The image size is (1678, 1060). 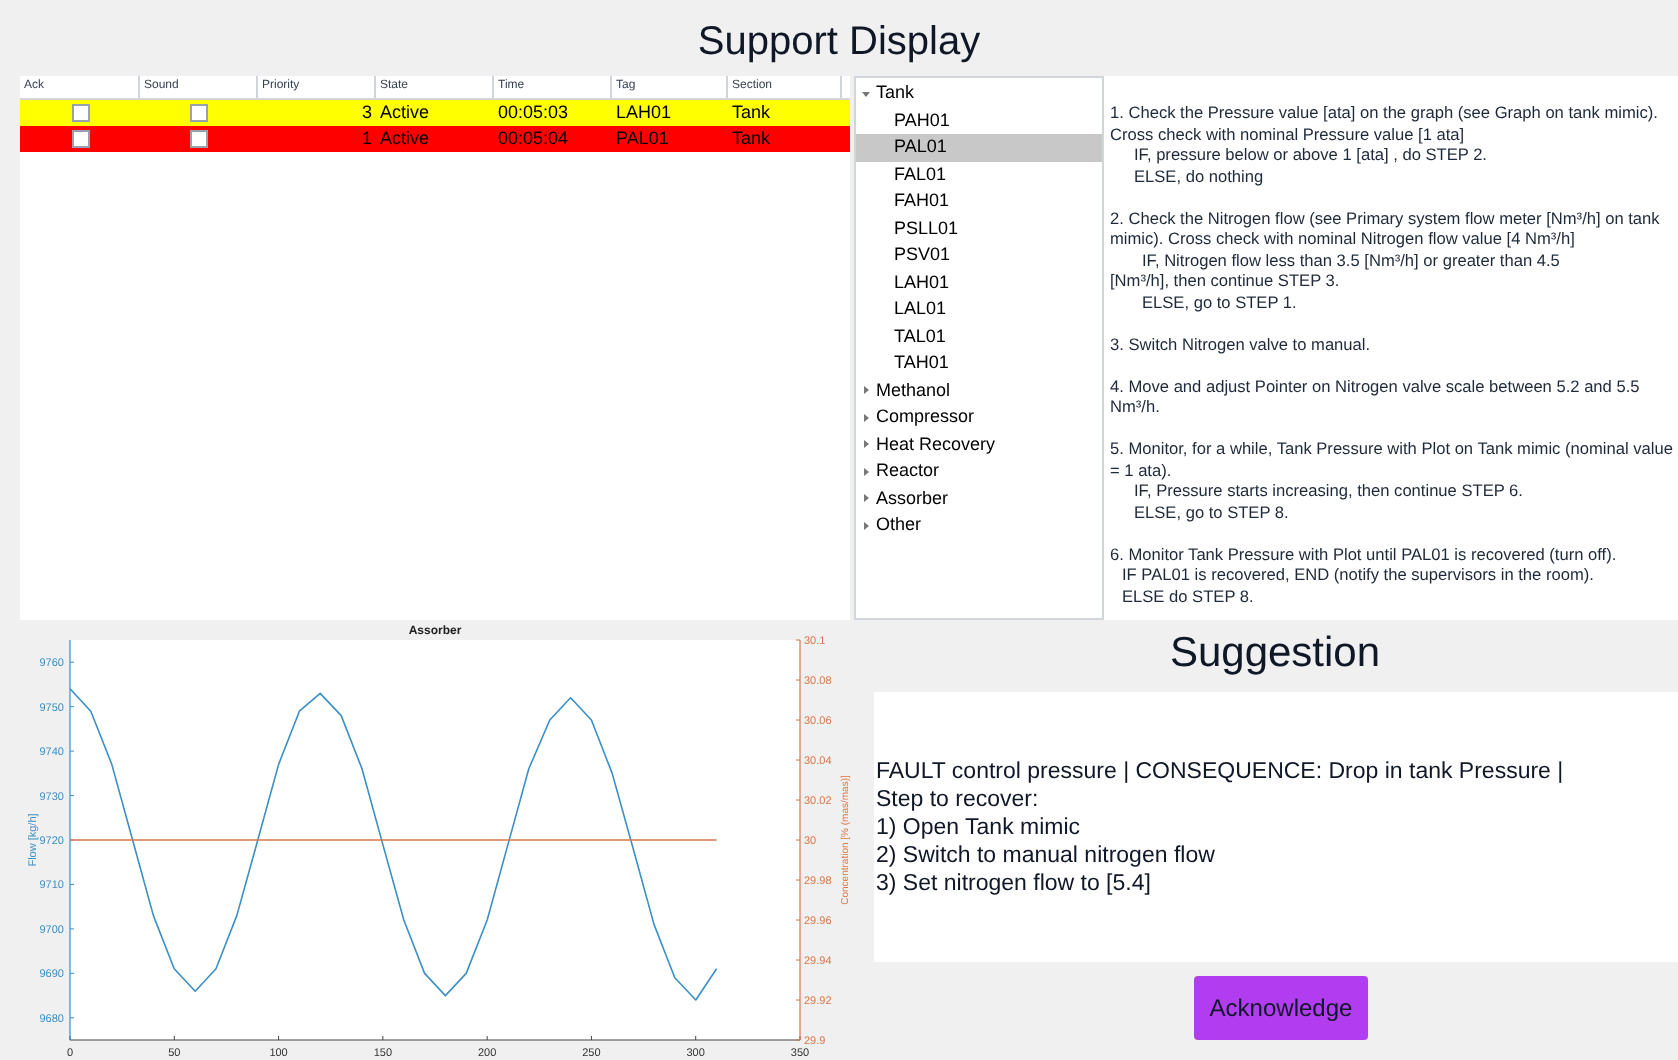 I want to click on instruction-text: 4. Move and adjust Pointer on Nitrogen valve scale between 5.2 and 5.5 Nm³/h., so click(x=1376, y=396).